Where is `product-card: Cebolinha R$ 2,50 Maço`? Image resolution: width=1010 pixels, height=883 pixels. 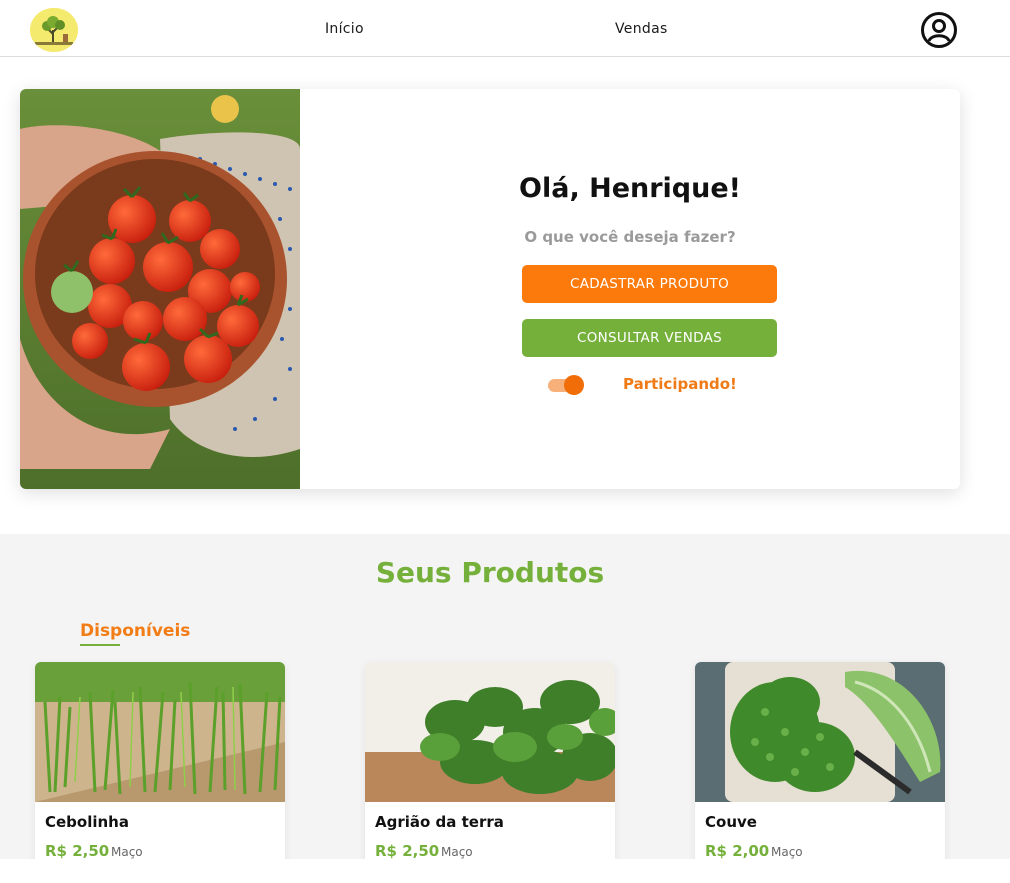
product-card: Cebolinha R$ 2,50 Maço is located at coordinates (160, 767).